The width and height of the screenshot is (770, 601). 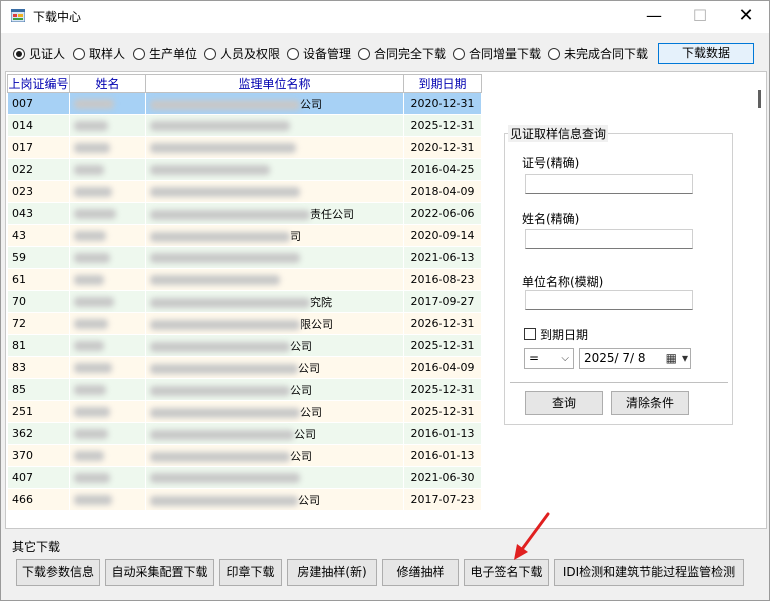 What do you see at coordinates (244, 279) in the screenshot?
I see `table-row: 61 2016-08-23` at bounding box center [244, 279].